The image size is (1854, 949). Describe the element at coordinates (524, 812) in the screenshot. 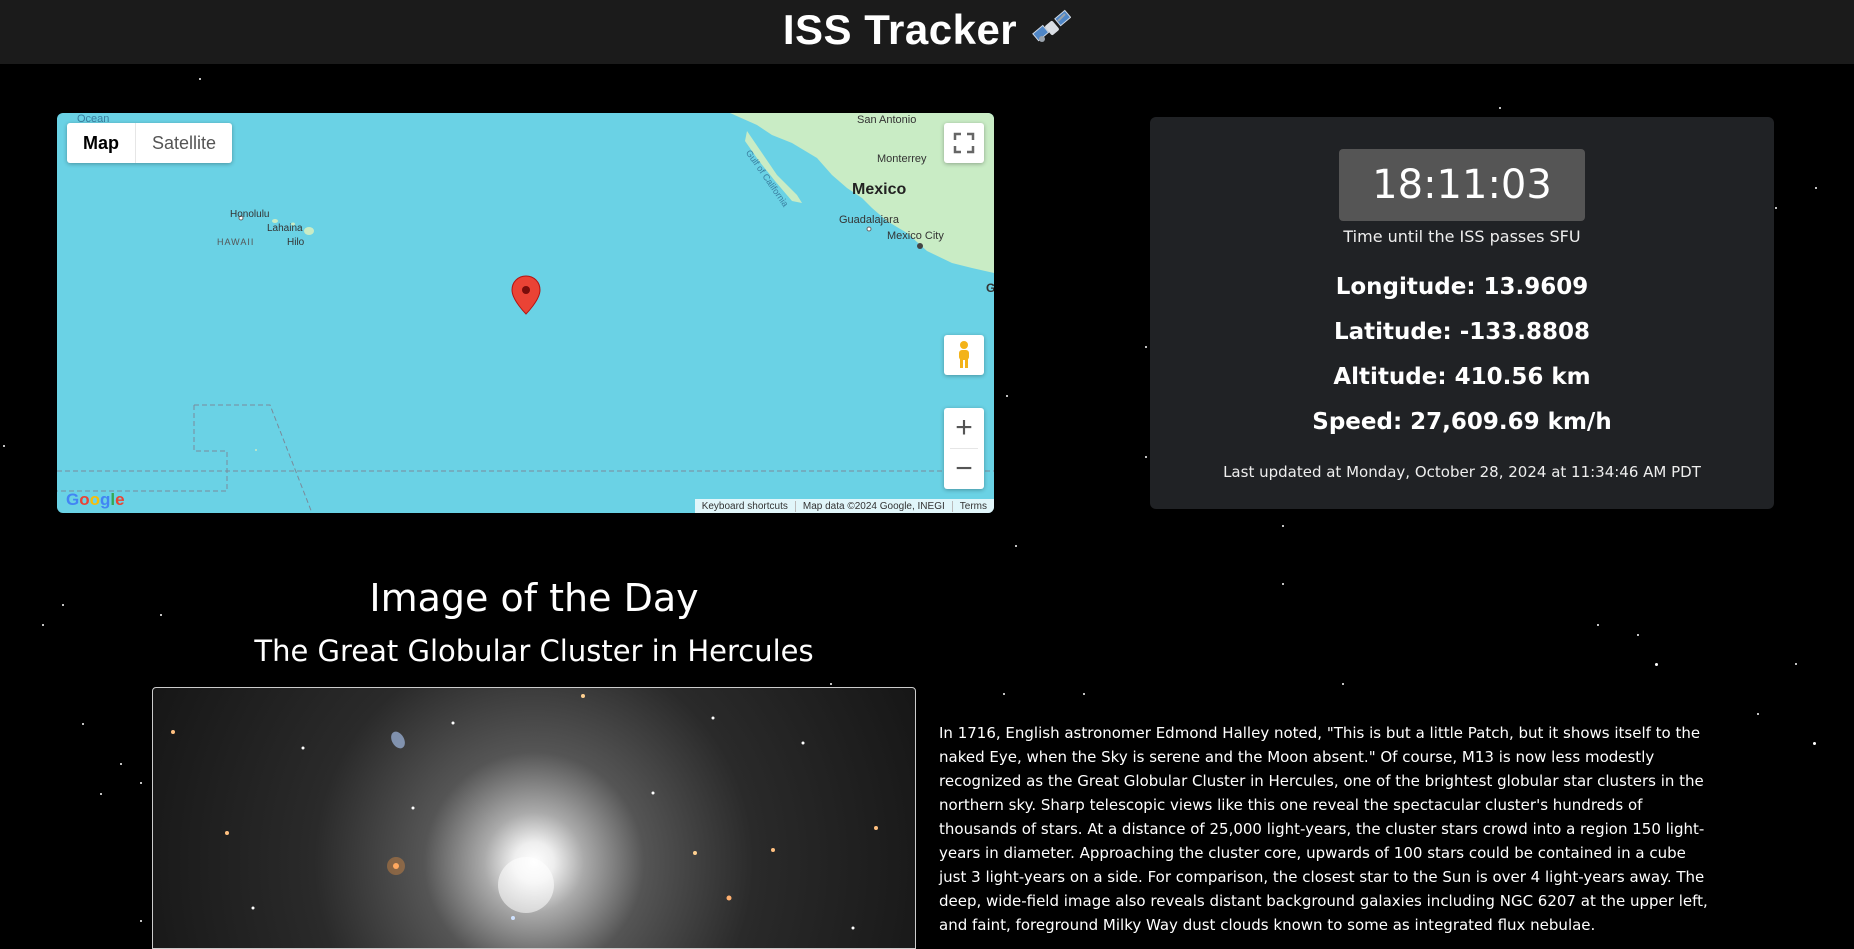

I see `star-cluster-photo` at that location.